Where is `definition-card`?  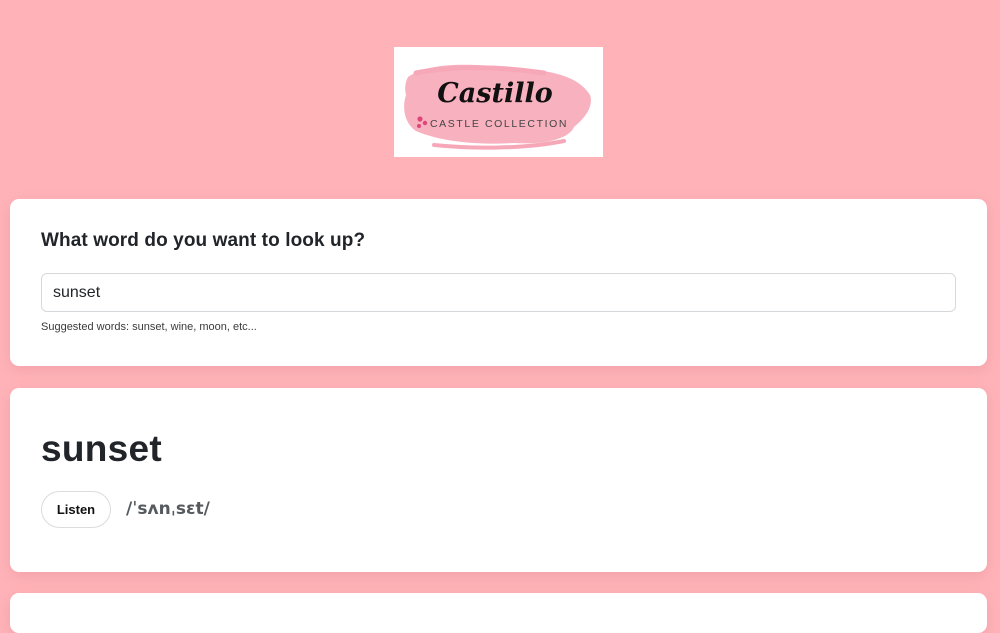 definition-card is located at coordinates (498, 613).